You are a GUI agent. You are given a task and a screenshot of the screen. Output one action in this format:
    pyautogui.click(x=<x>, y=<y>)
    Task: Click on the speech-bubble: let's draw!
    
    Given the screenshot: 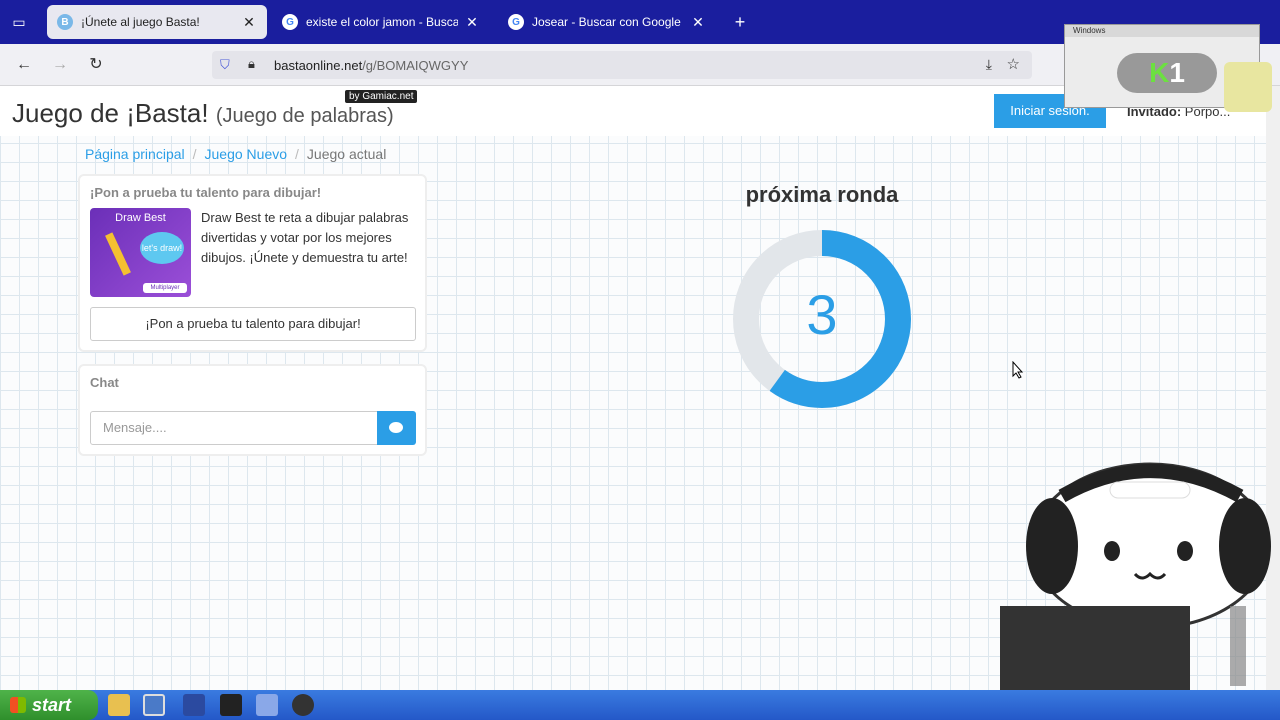 What is the action you would take?
    pyautogui.click(x=162, y=248)
    